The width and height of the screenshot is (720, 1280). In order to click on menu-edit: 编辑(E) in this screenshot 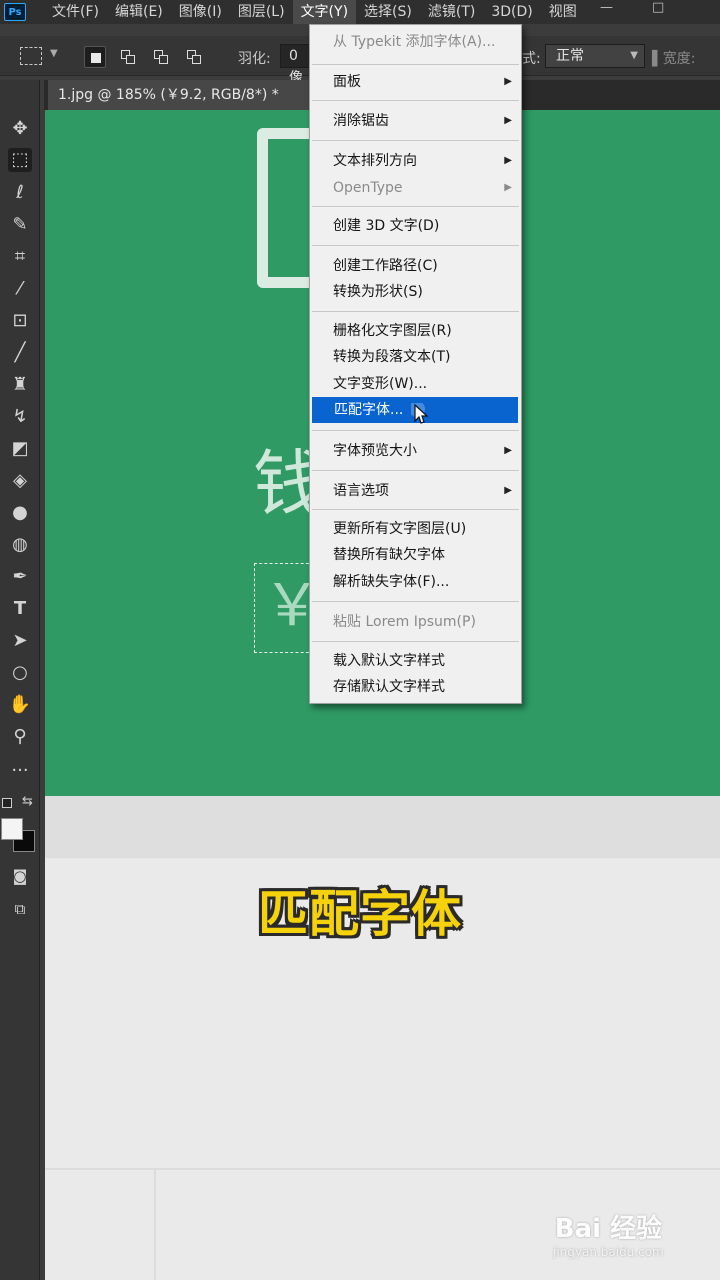, I will do `click(139, 12)`.